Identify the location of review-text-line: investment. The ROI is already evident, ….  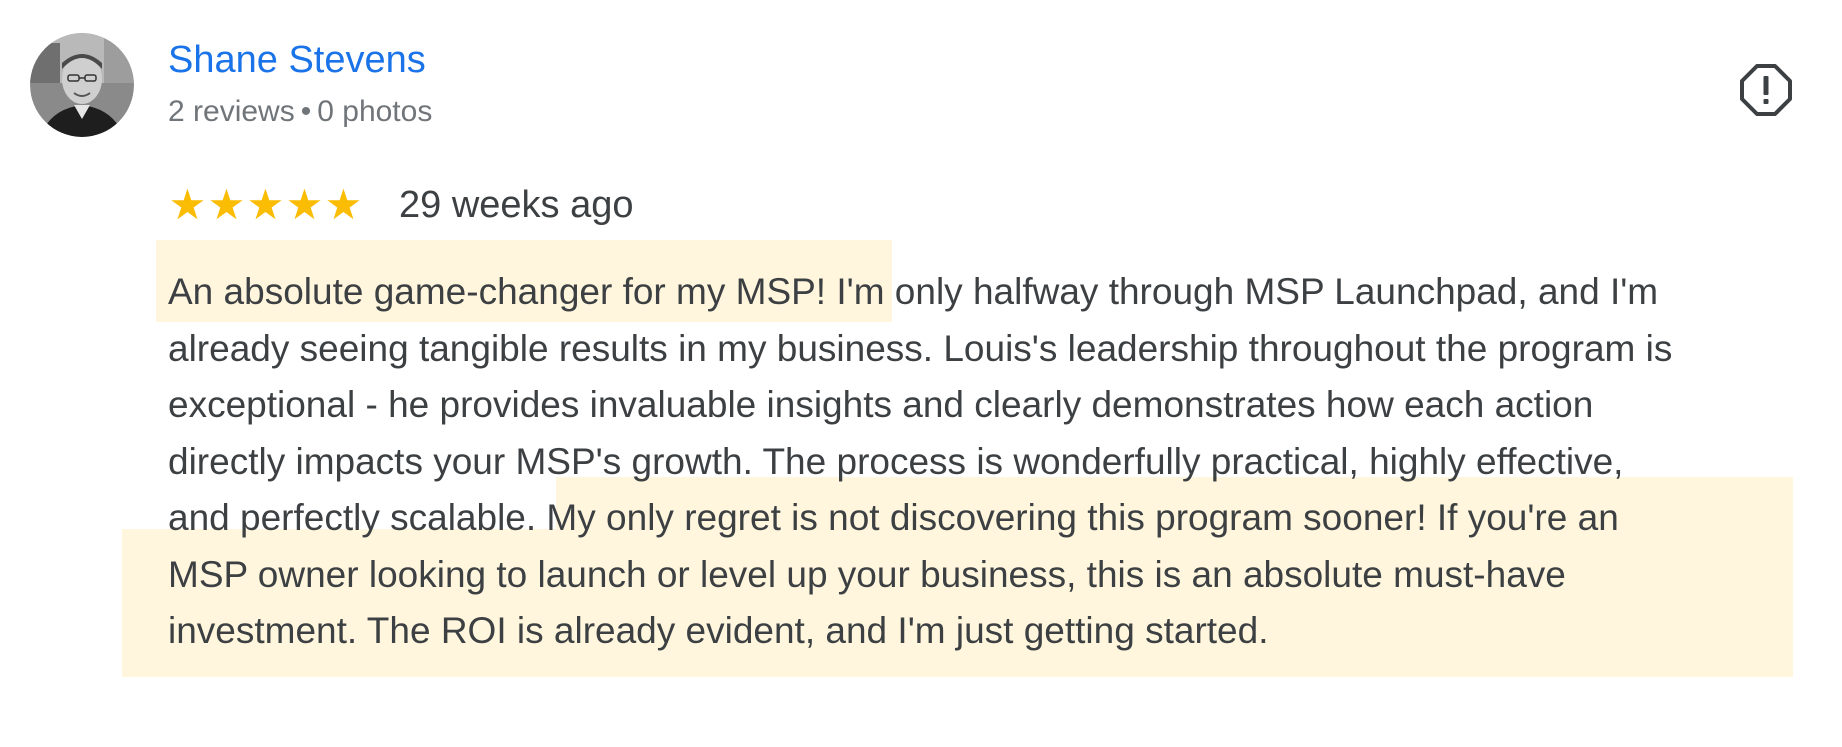
(718, 630).